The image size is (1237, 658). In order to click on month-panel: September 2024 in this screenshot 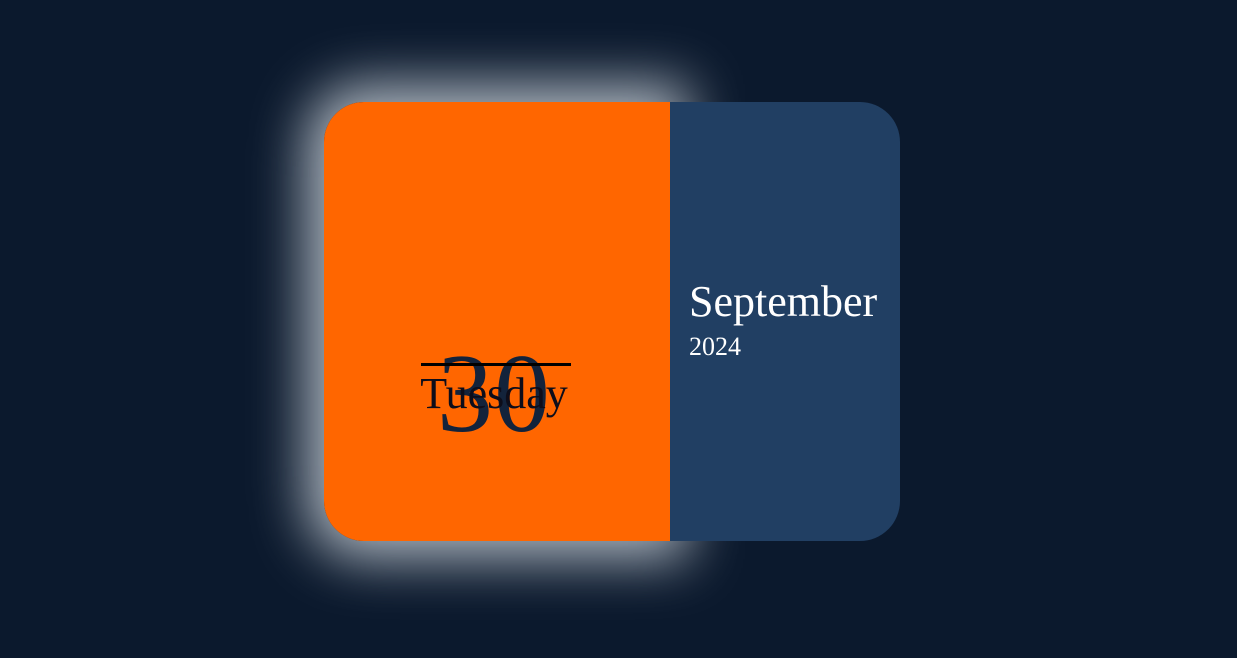, I will do `click(785, 321)`.